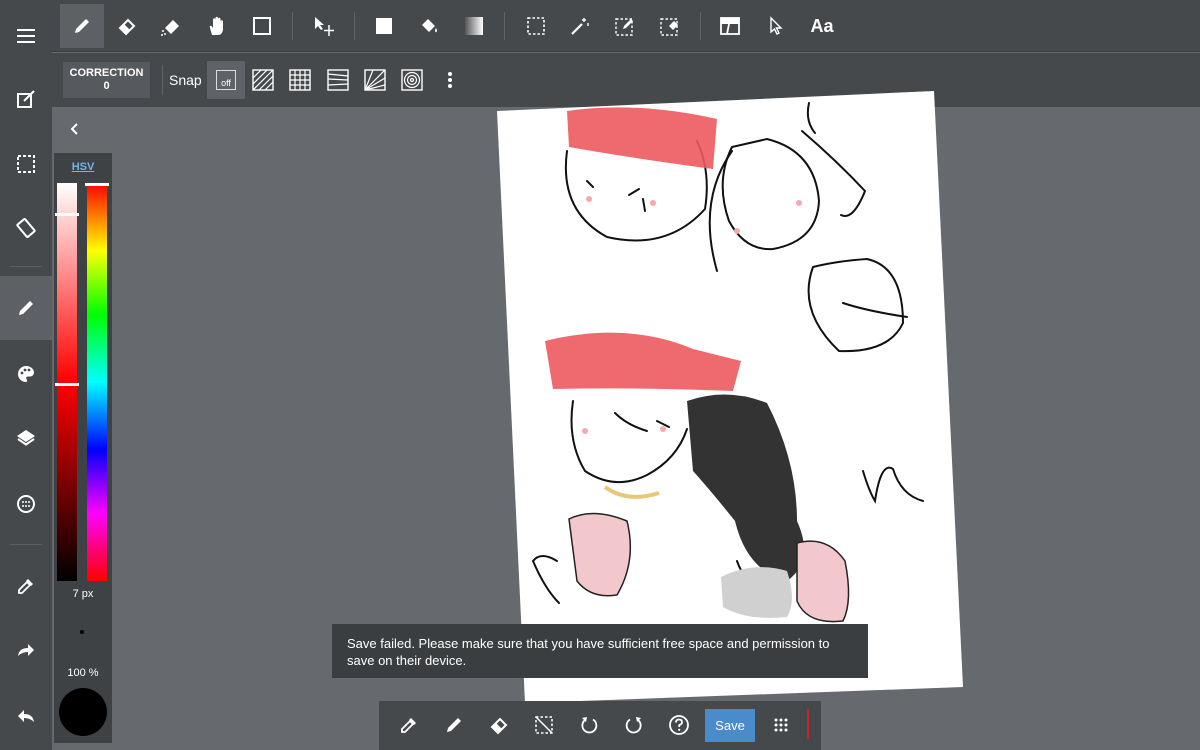 This screenshot has width=1200, height=750. Describe the element at coordinates (97, 382) in the screenshot. I see `hue-slider` at that location.